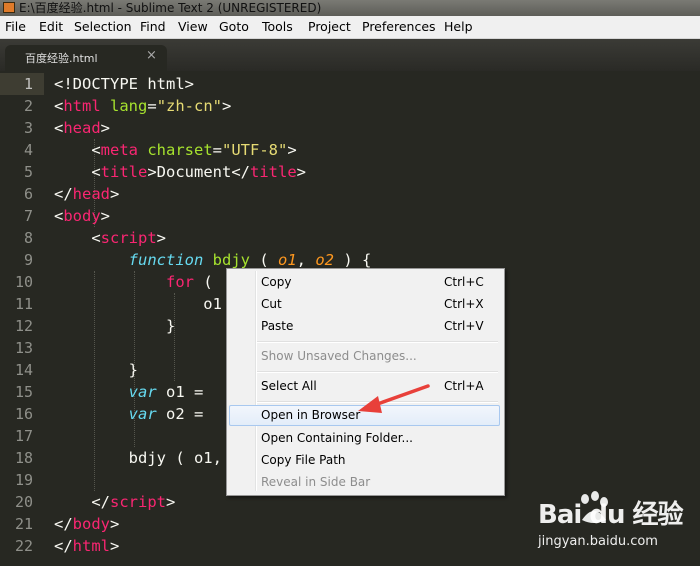 This screenshot has width=700, height=566. What do you see at coordinates (394, 398) in the screenshot?
I see `annotation-arrow` at bounding box center [394, 398].